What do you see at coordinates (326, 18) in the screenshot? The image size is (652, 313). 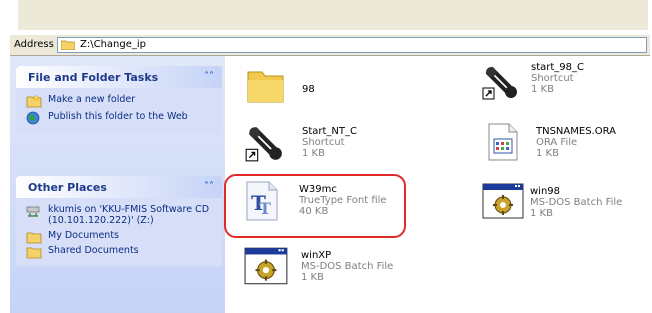 I see `top-strip` at bounding box center [326, 18].